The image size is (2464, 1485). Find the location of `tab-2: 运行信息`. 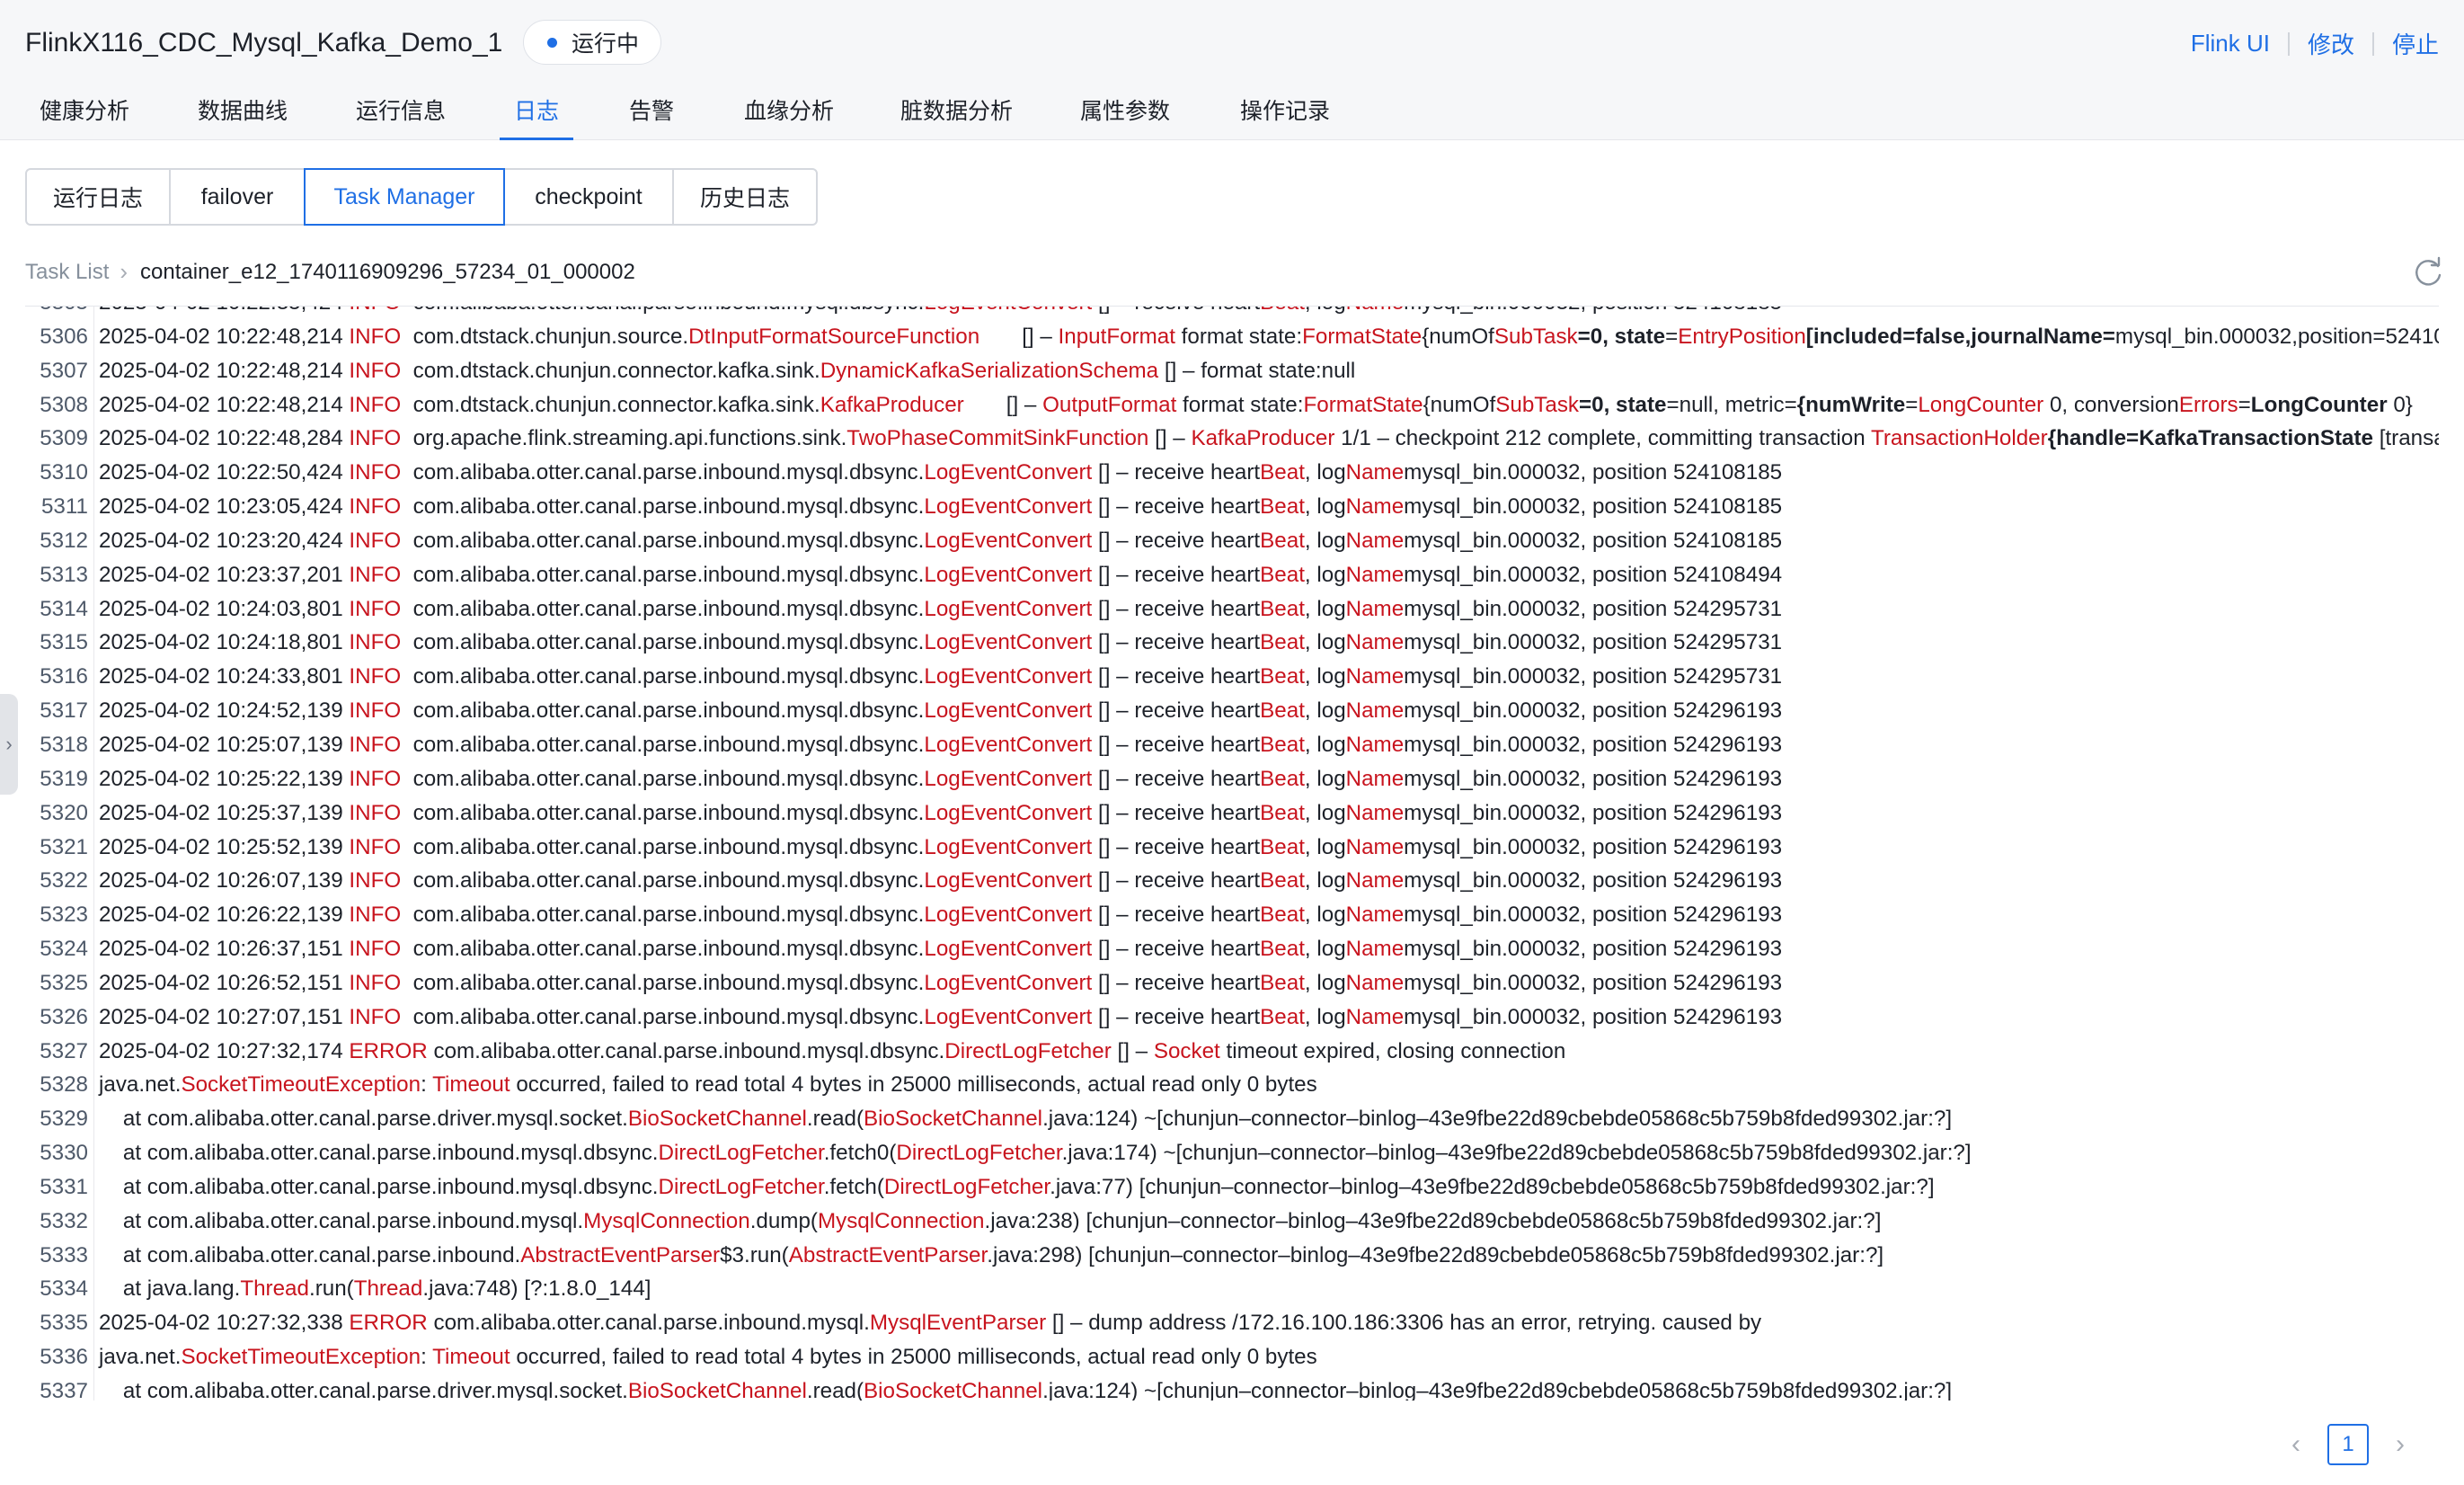

tab-2: 运行信息 is located at coordinates (401, 116).